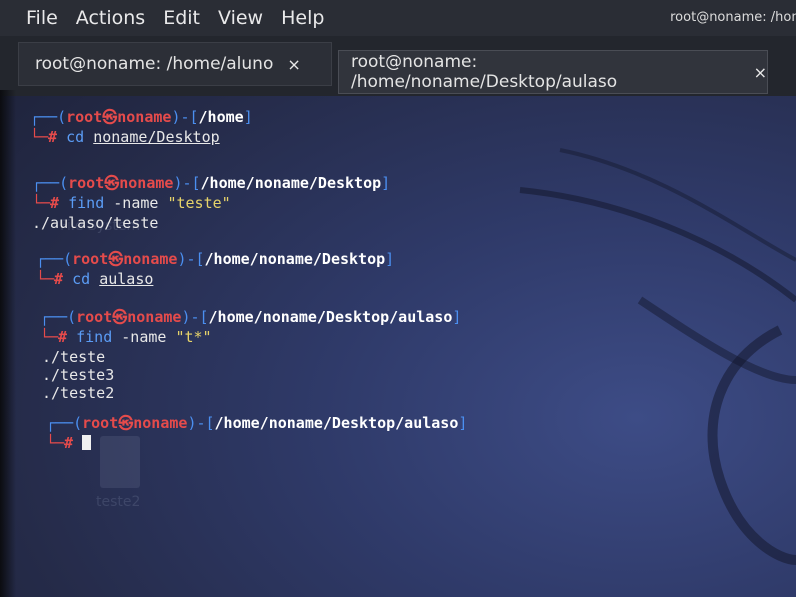 The width and height of the screenshot is (796, 597). What do you see at coordinates (8, 343) in the screenshot?
I see `screen-bezel` at bounding box center [8, 343].